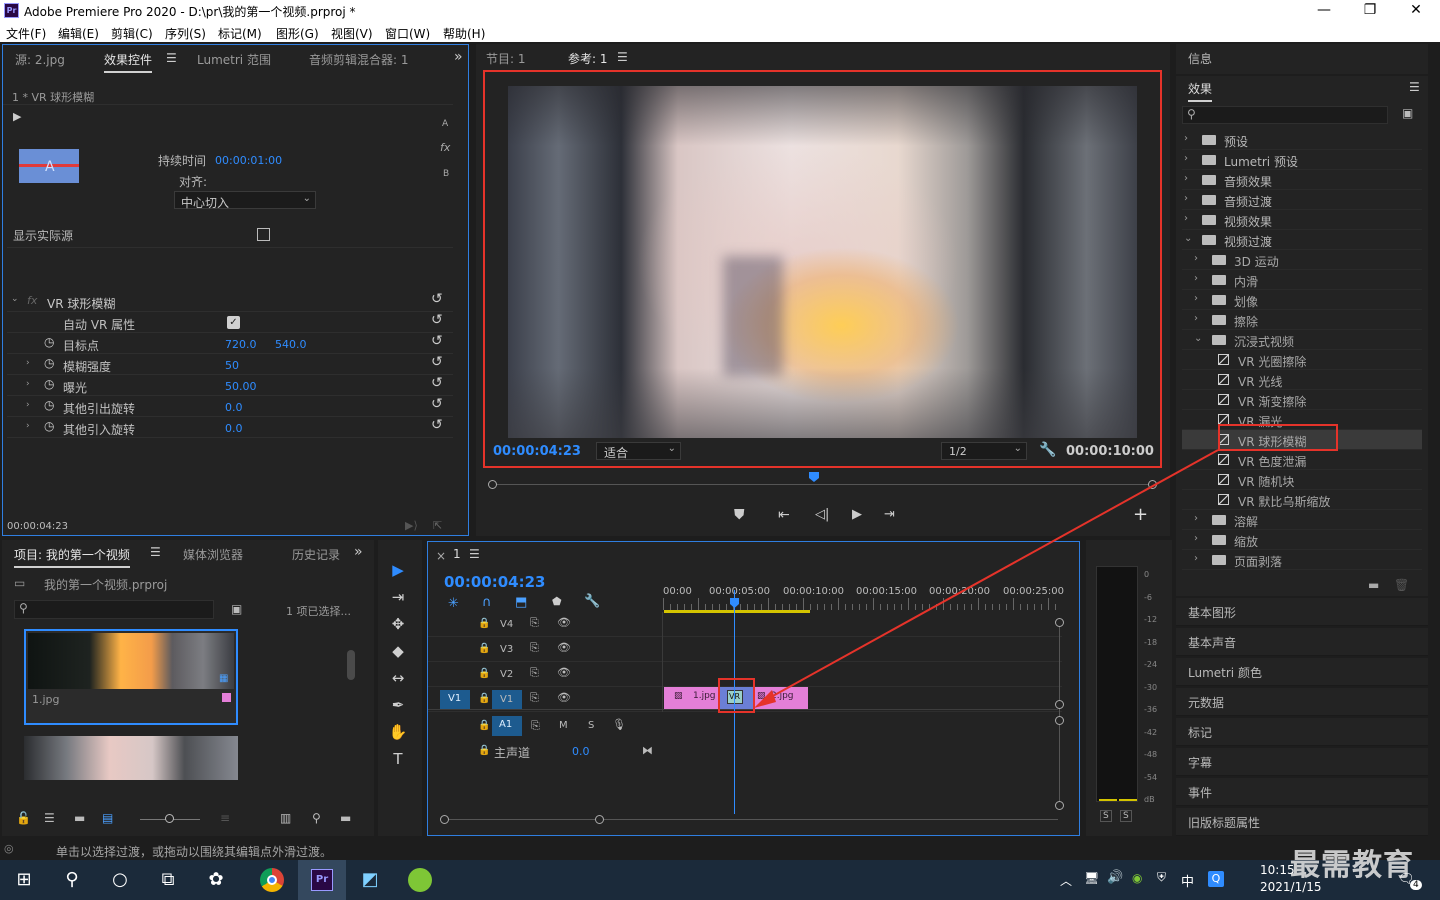  What do you see at coordinates (26, 33) in the screenshot?
I see `menu-file: 文件(F)` at bounding box center [26, 33].